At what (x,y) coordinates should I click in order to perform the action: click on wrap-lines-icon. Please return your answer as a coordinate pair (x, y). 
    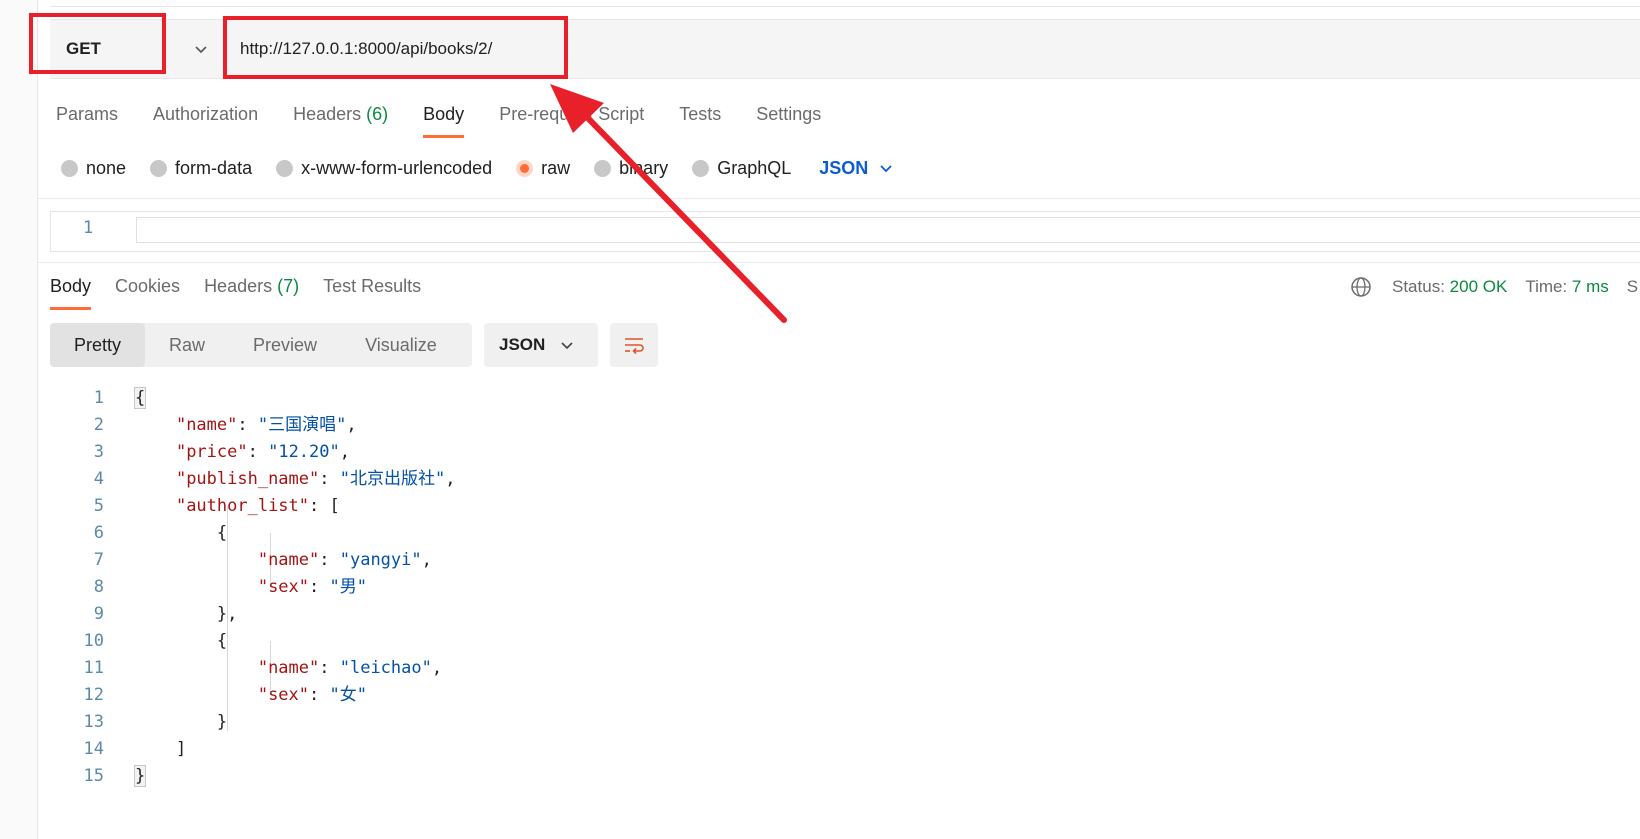
    Looking at the image, I should click on (634, 346).